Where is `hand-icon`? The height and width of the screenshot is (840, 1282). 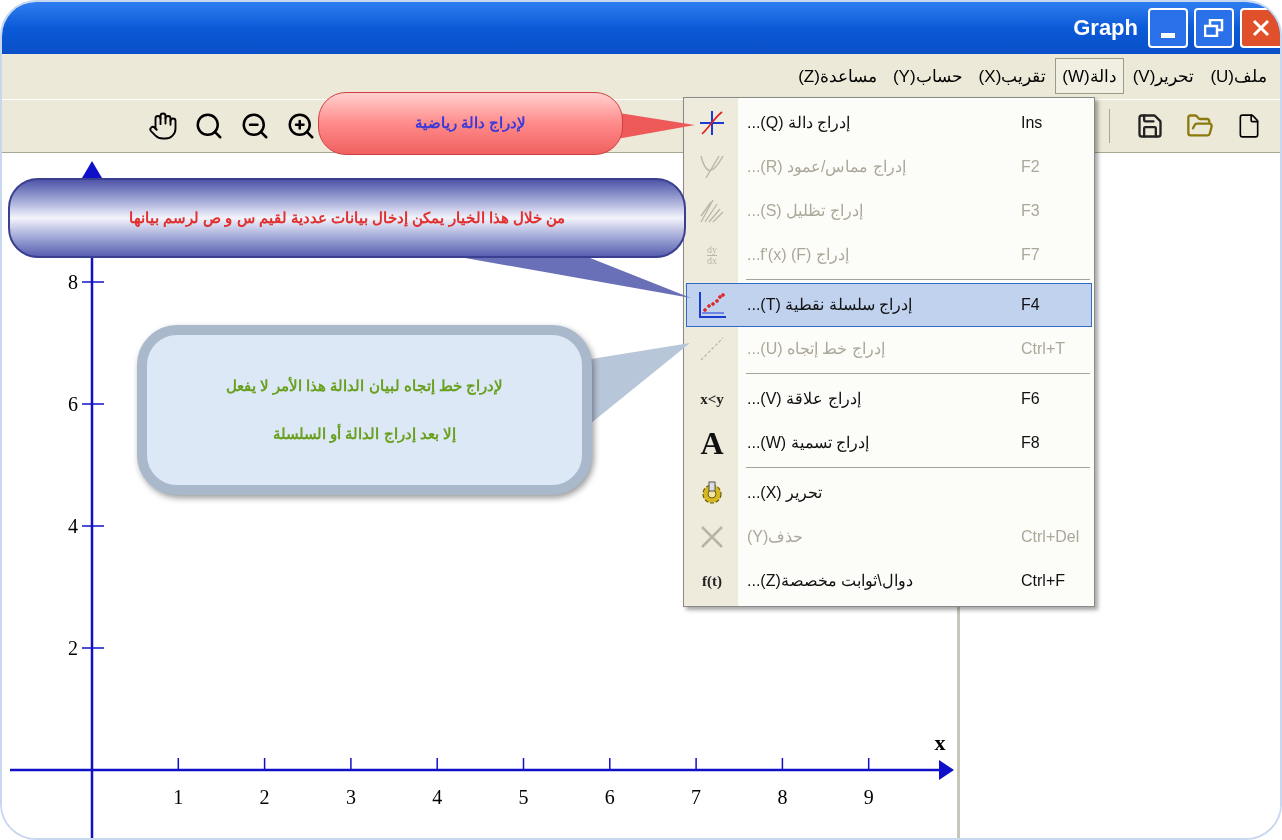 hand-icon is located at coordinates (163, 126).